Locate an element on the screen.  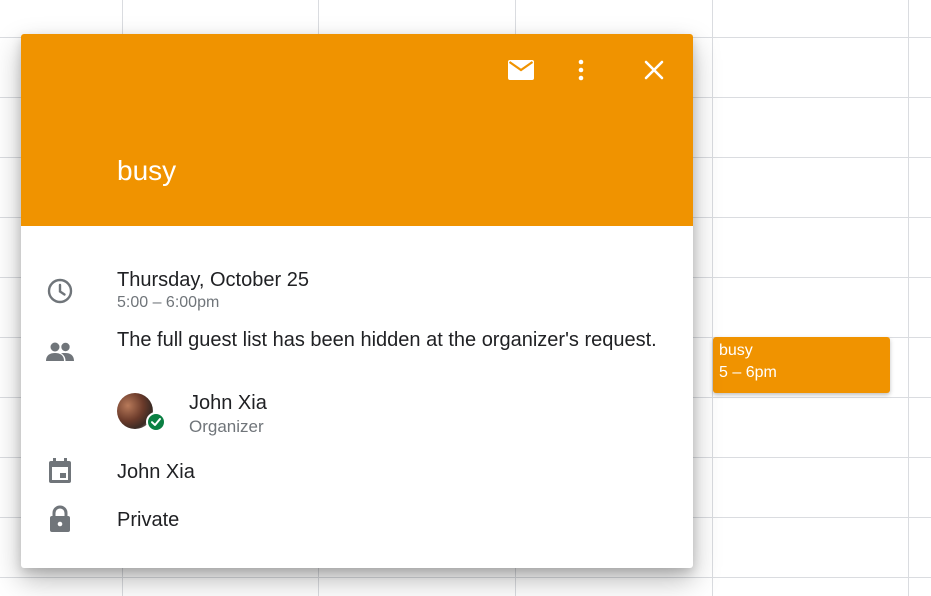
lock-icon is located at coordinates (60, 519).